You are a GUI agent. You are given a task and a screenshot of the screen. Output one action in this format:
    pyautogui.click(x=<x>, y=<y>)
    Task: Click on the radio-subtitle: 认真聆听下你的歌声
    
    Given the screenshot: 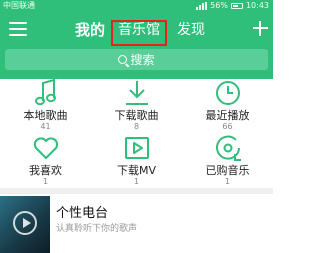 What is the action you would take?
    pyautogui.click(x=97, y=229)
    